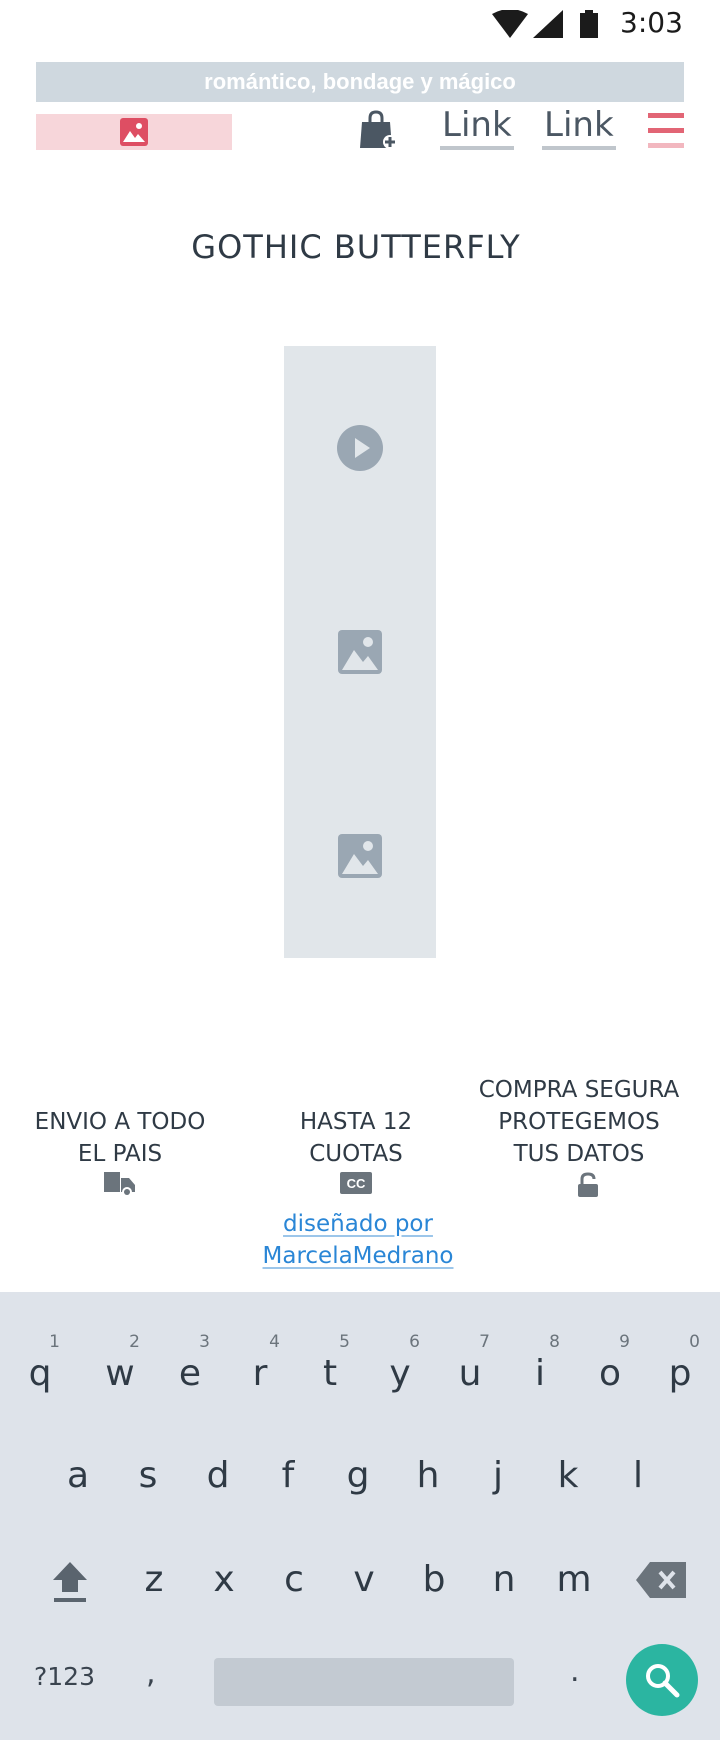  I want to click on key-label: m, so click(574, 1579).